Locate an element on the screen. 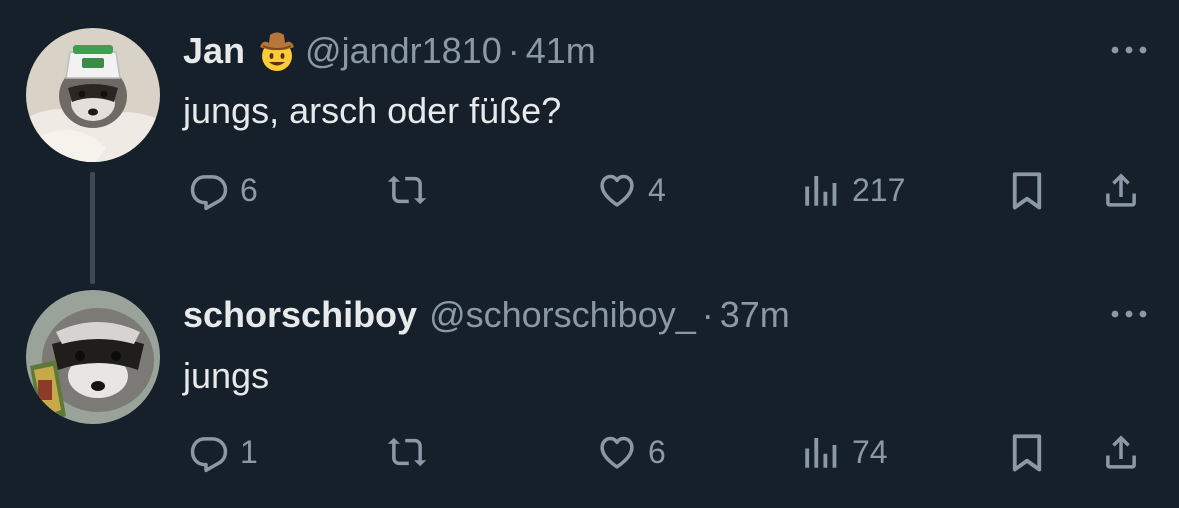 The width and height of the screenshot is (1179, 508). like-button: 6 is located at coordinates (631, 452).